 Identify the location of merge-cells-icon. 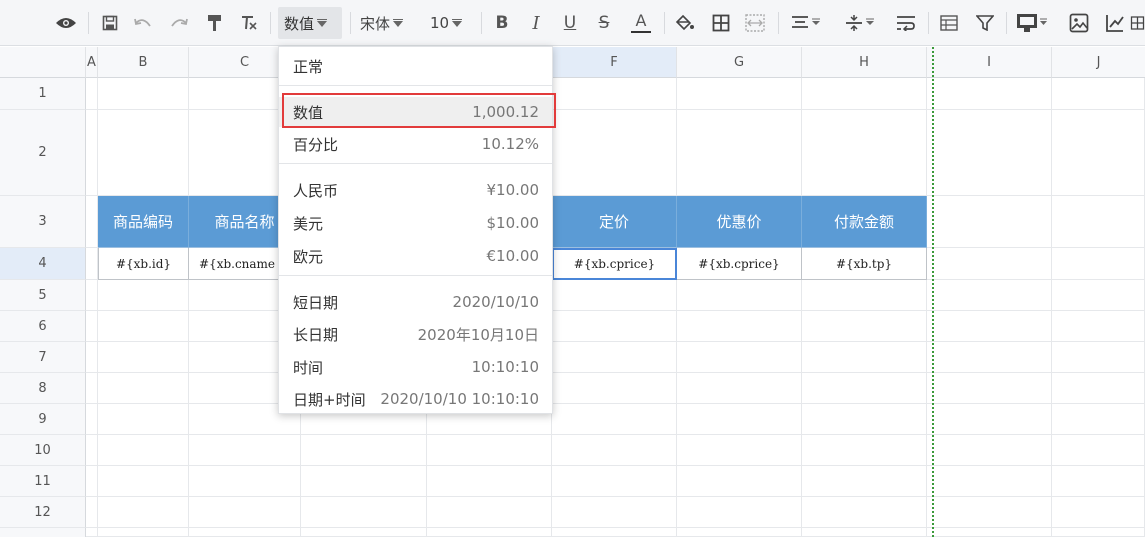
(755, 23).